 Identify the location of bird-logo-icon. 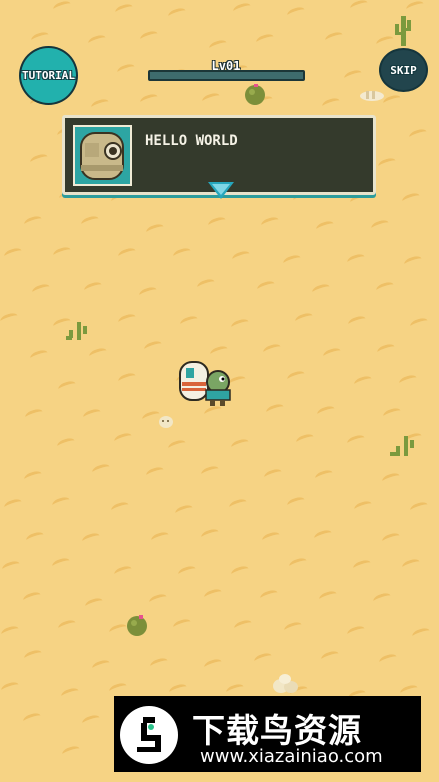
(149, 735).